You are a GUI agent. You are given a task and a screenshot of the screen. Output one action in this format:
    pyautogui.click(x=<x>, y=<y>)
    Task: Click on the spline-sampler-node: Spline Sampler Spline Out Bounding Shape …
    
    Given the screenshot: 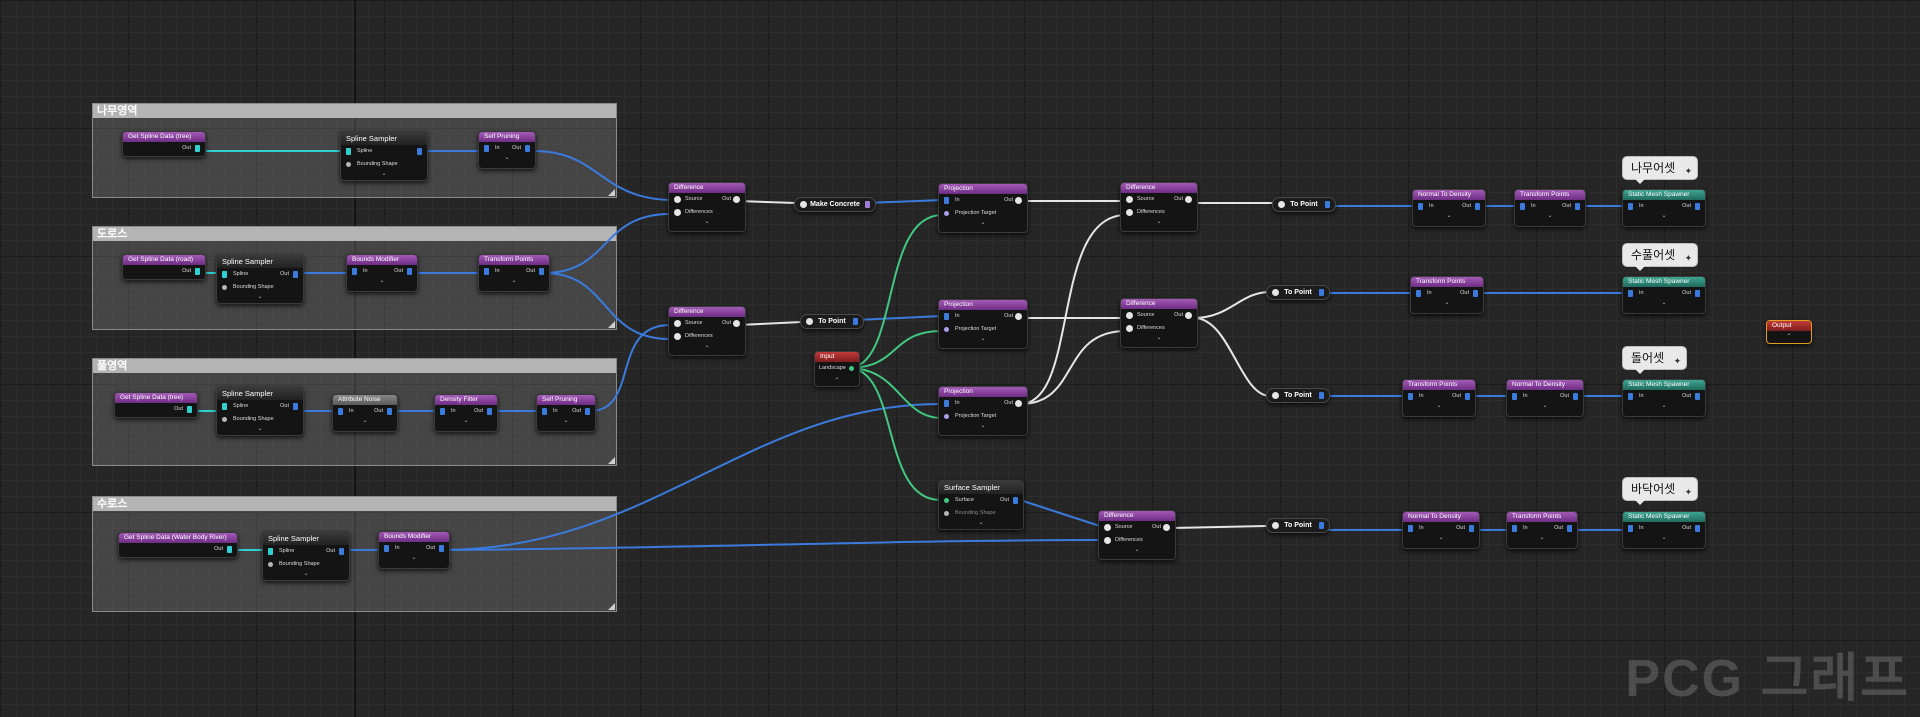 What is the action you would take?
    pyautogui.click(x=260, y=411)
    